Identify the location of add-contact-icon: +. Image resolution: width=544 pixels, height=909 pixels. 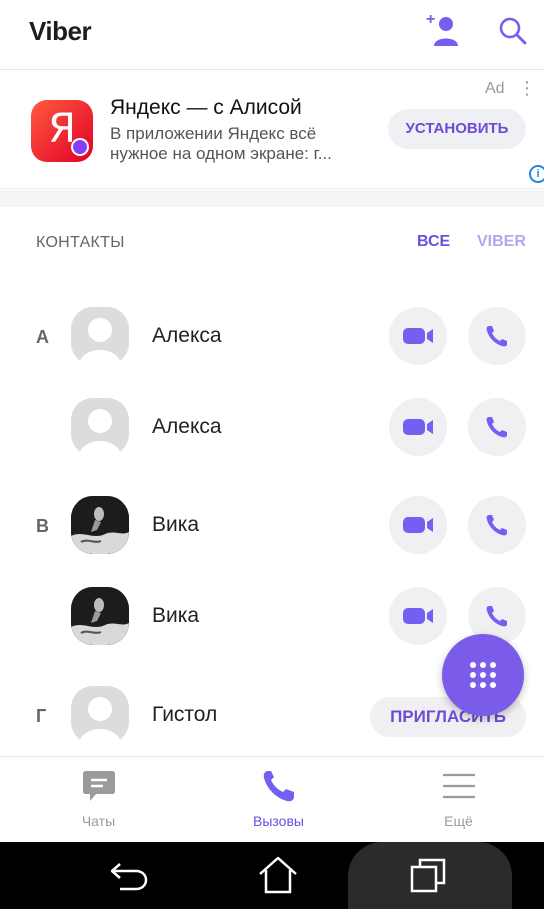
(442, 28).